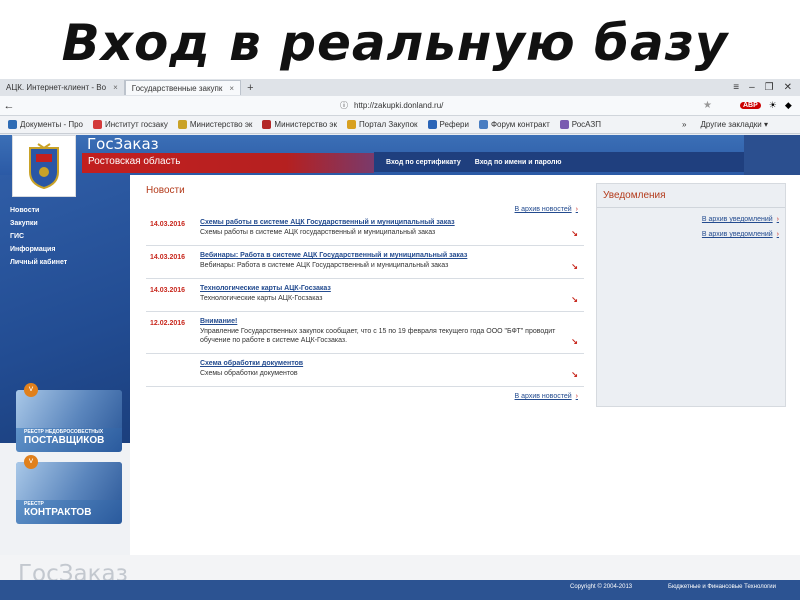 The height and width of the screenshot is (600, 800). What do you see at coordinates (38, 223) in the screenshot?
I see `sidebar-item-purchases: Закупки` at bounding box center [38, 223].